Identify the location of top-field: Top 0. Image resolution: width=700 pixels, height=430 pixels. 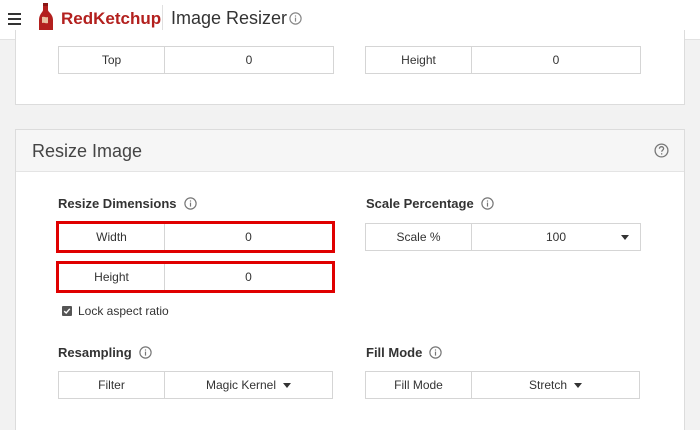
(196, 60).